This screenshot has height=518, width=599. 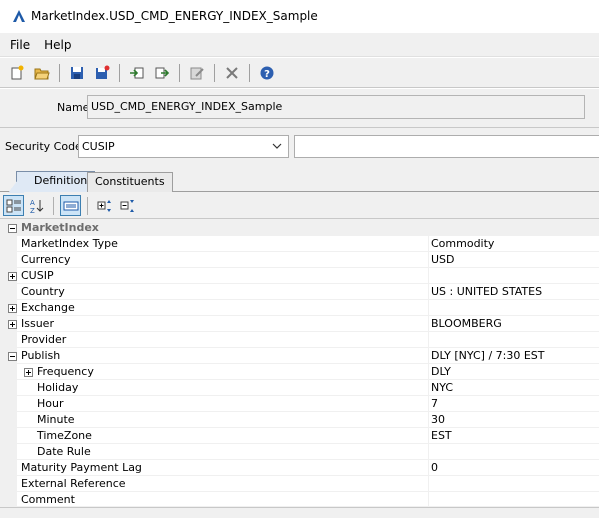 I want to click on tab-definition: Definition, so click(x=51, y=182).